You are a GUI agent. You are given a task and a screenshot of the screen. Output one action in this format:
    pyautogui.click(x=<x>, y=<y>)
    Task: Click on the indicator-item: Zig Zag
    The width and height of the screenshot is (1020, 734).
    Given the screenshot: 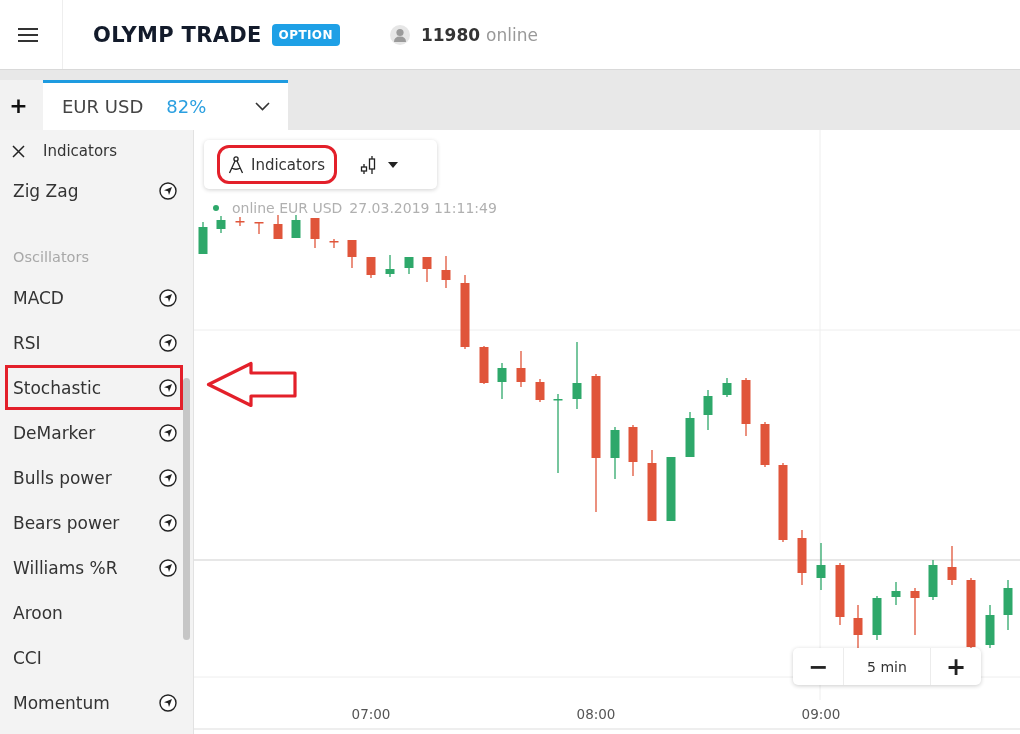 What is the action you would take?
    pyautogui.click(x=94, y=190)
    